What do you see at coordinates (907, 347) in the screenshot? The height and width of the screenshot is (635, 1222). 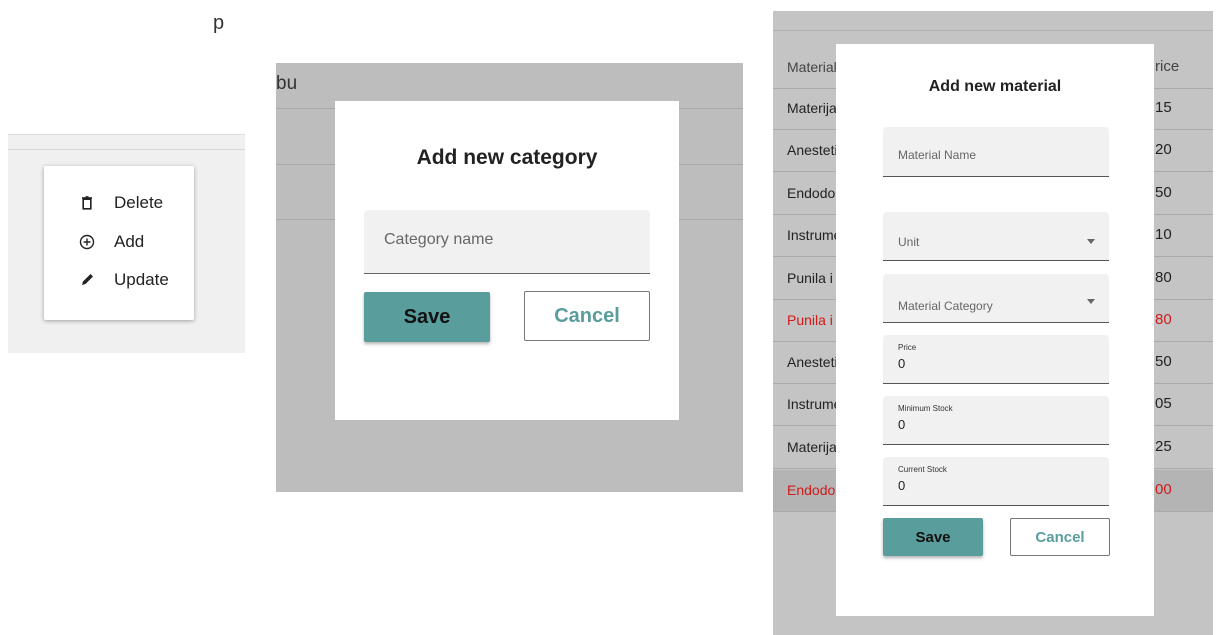 I see `price-label: Price` at bounding box center [907, 347].